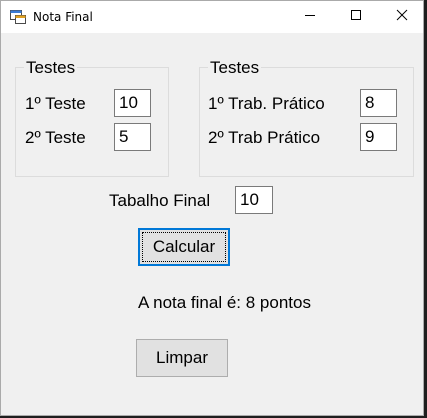 Image resolution: width=427 pixels, height=418 pixels. I want to click on test1-input, so click(132, 103).